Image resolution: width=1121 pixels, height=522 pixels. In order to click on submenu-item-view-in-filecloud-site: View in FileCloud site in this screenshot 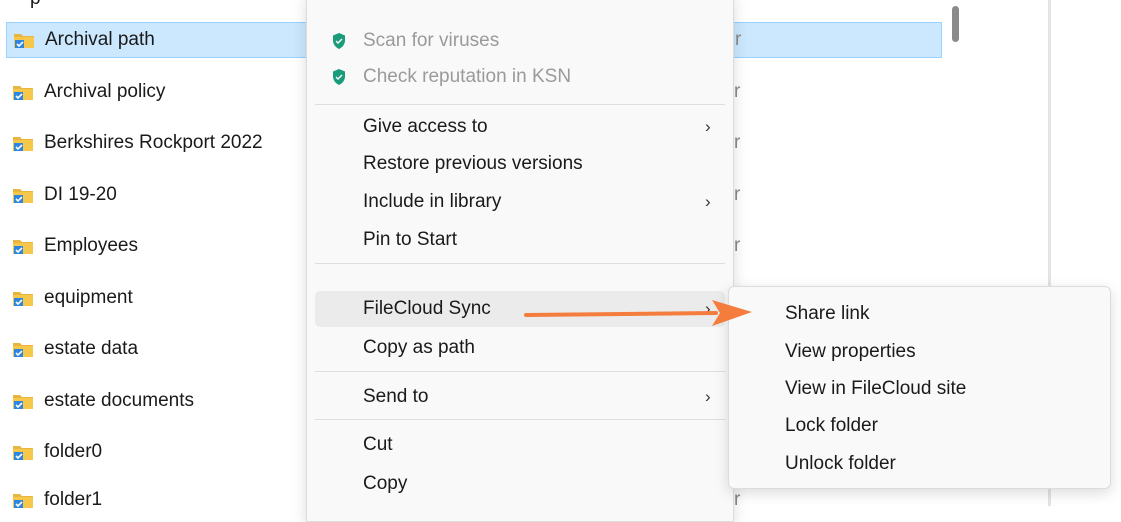, I will do `click(919, 389)`.